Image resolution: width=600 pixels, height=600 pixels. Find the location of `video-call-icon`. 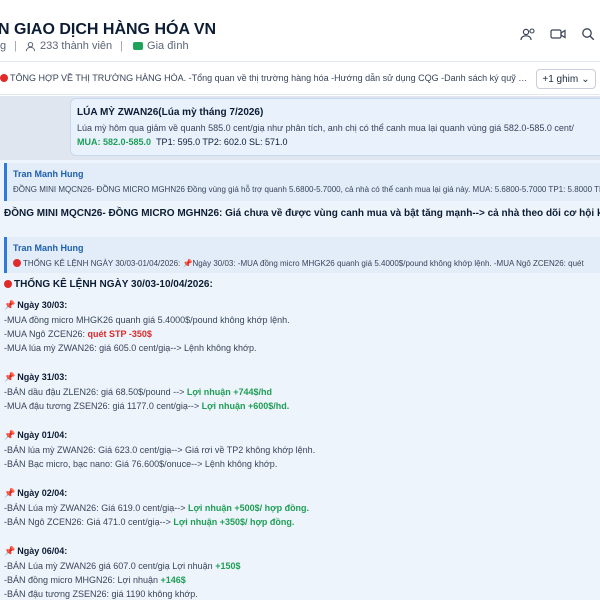

video-call-icon is located at coordinates (558, 34).